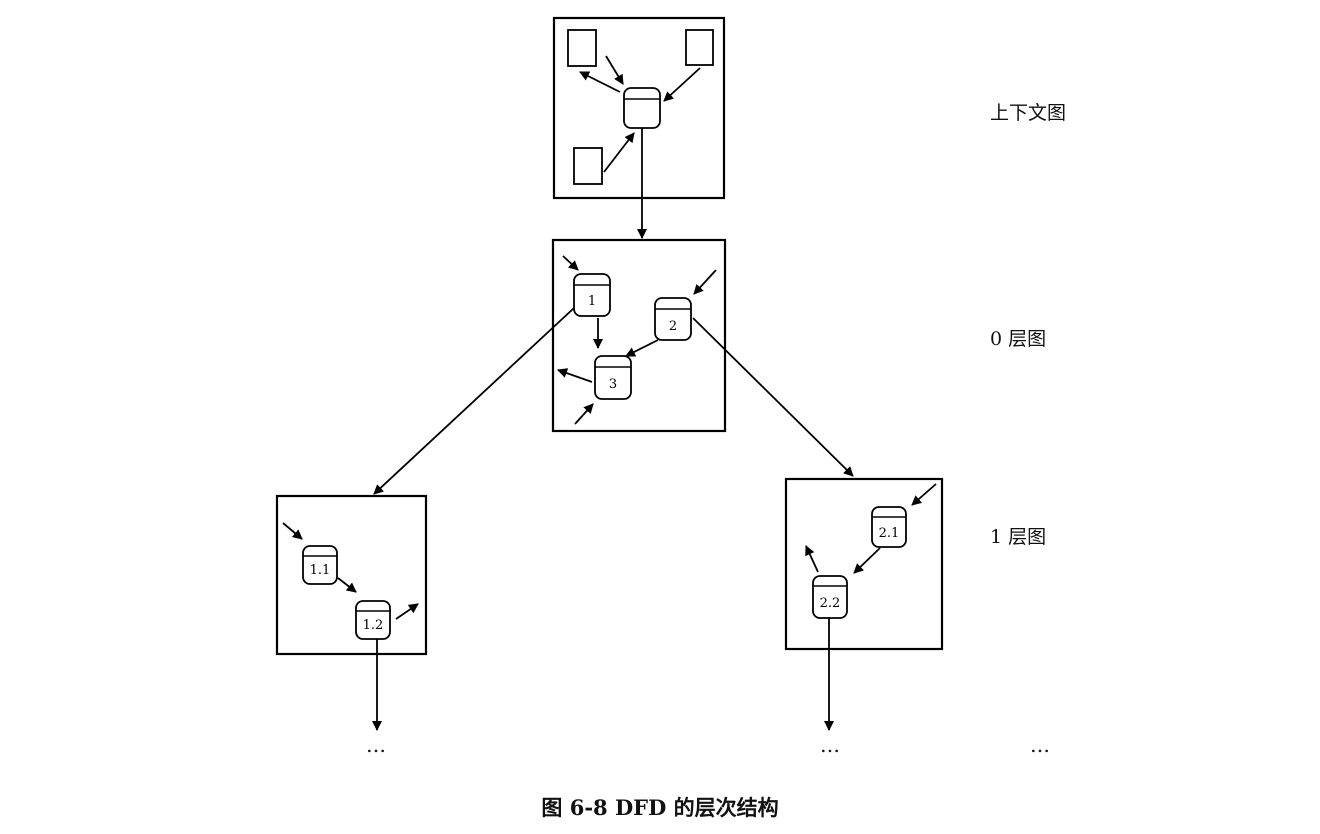  I want to click on level0-frame, so click(639, 335).